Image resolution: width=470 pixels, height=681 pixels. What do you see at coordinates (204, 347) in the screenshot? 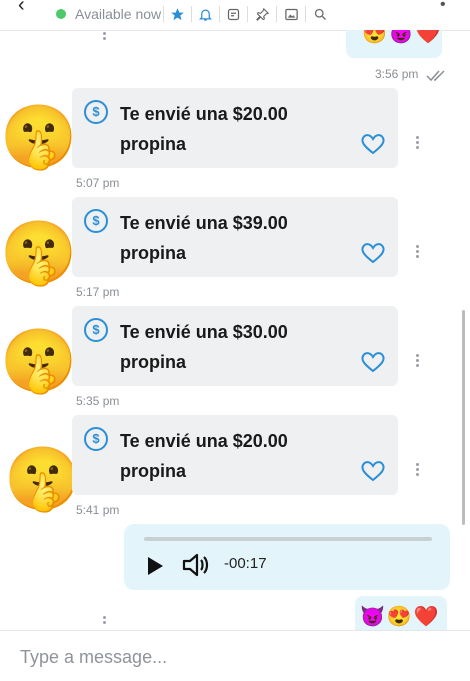
I see `tip-text: Te envié una $30.00 propina` at bounding box center [204, 347].